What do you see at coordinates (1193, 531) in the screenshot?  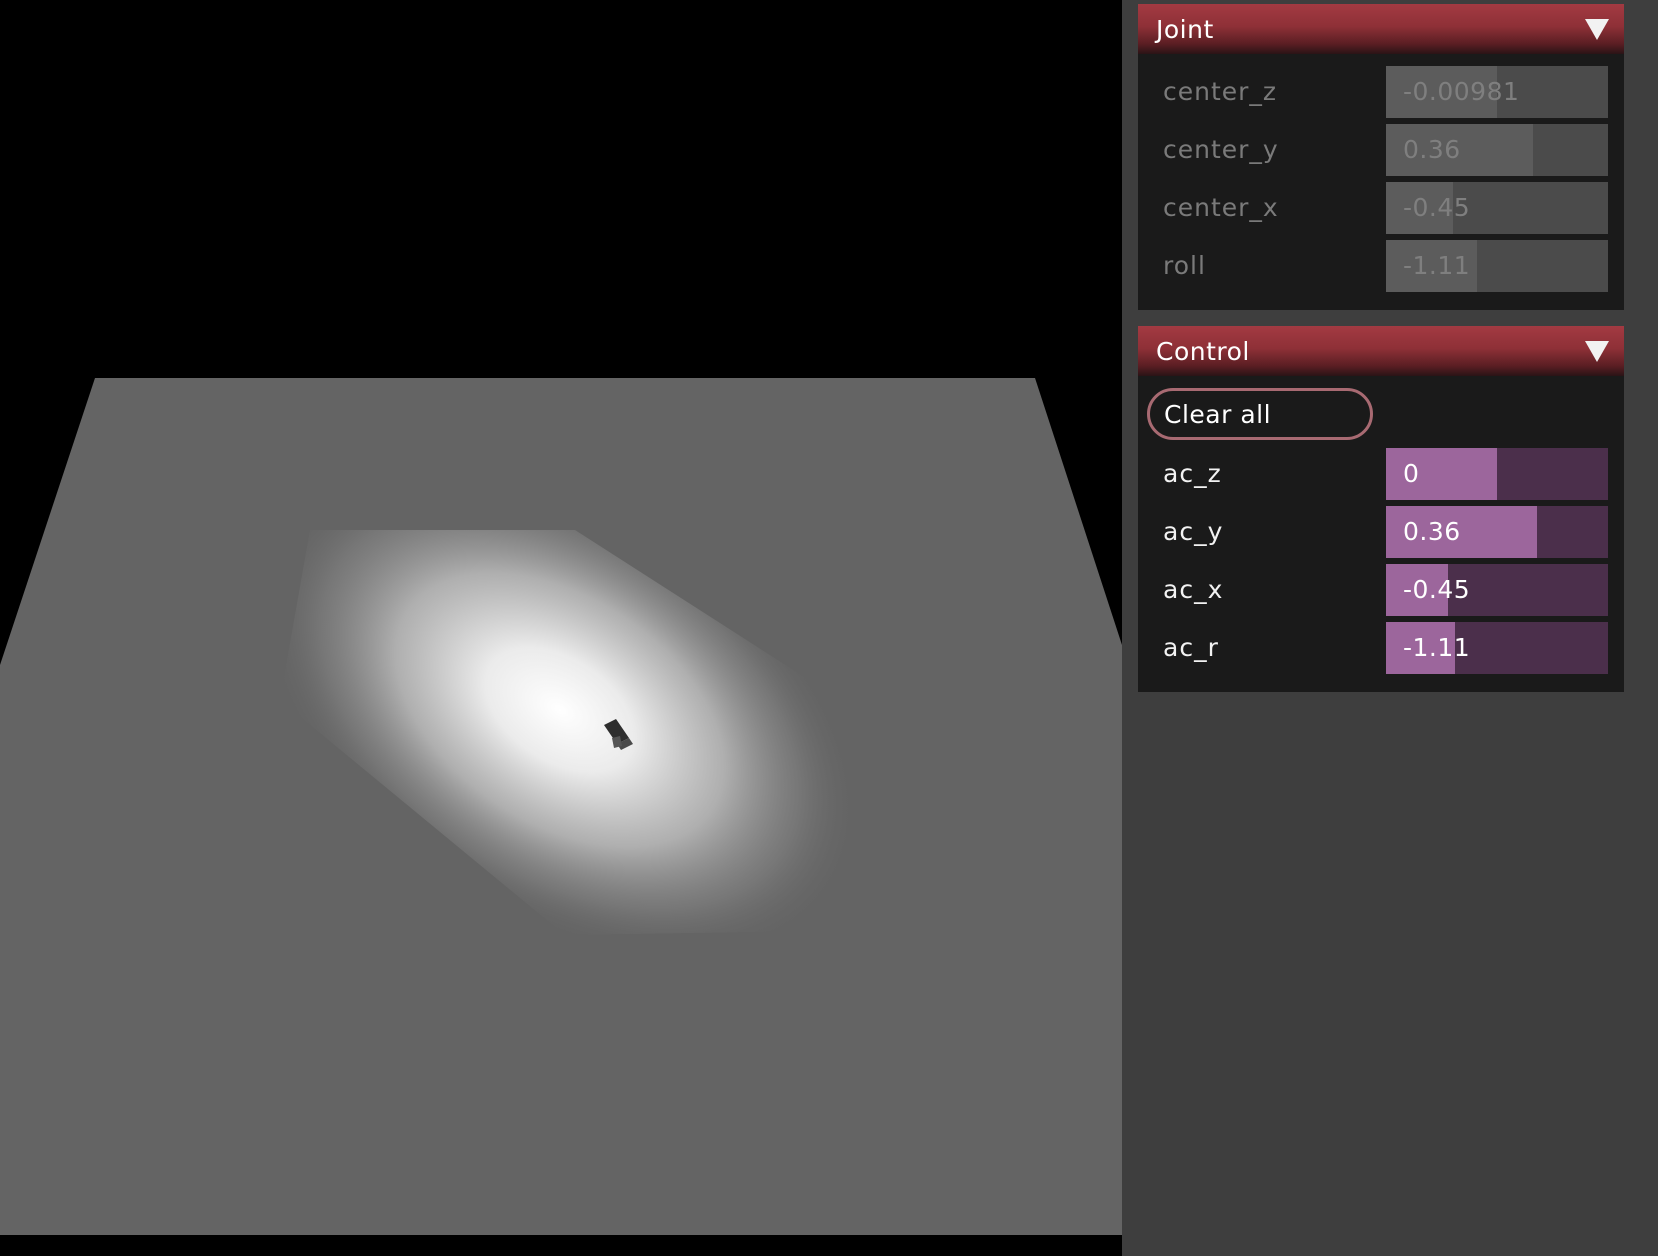 I see `control-label-ac-y: ac_y` at bounding box center [1193, 531].